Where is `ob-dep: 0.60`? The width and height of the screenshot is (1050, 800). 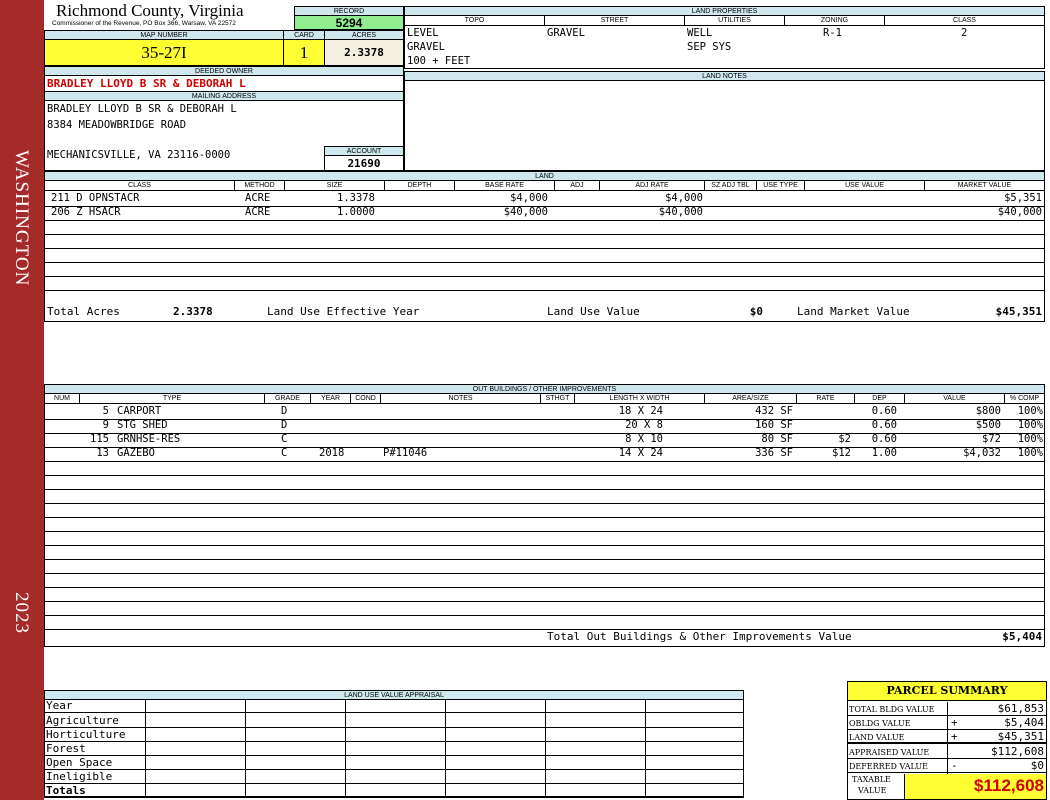 ob-dep: 0.60 is located at coordinates (884, 411).